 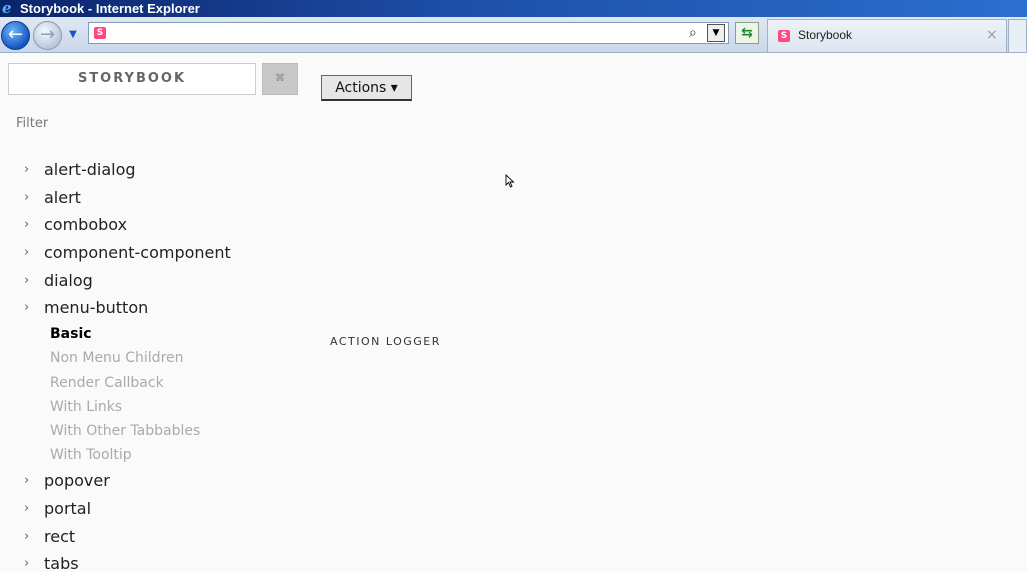 What do you see at coordinates (164, 407) in the screenshot?
I see `story-with-links: With Links` at bounding box center [164, 407].